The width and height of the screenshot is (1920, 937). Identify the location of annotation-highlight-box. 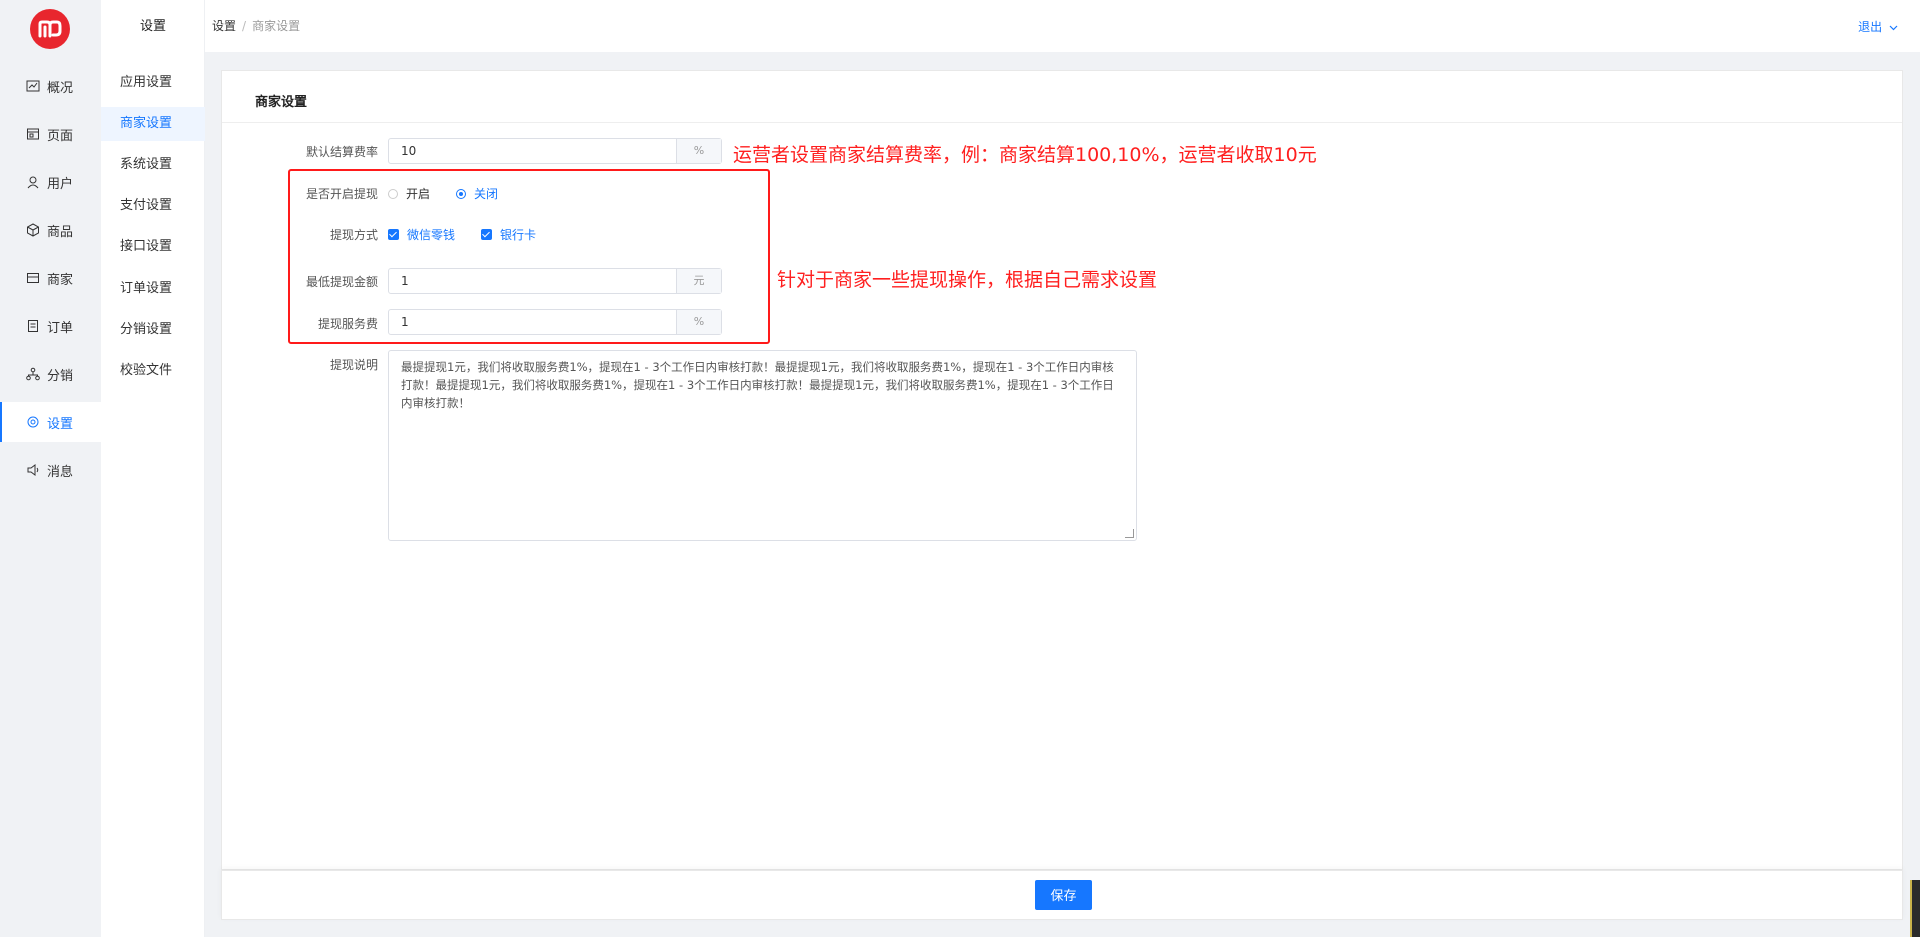
(529, 256).